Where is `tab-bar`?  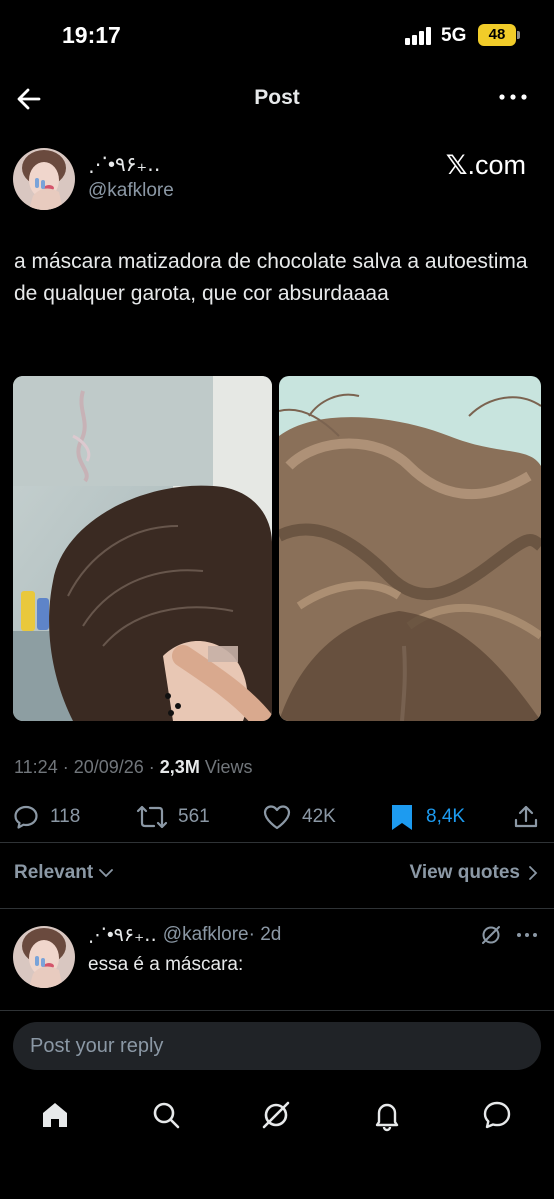
tab-bar is located at coordinates (277, 1116).